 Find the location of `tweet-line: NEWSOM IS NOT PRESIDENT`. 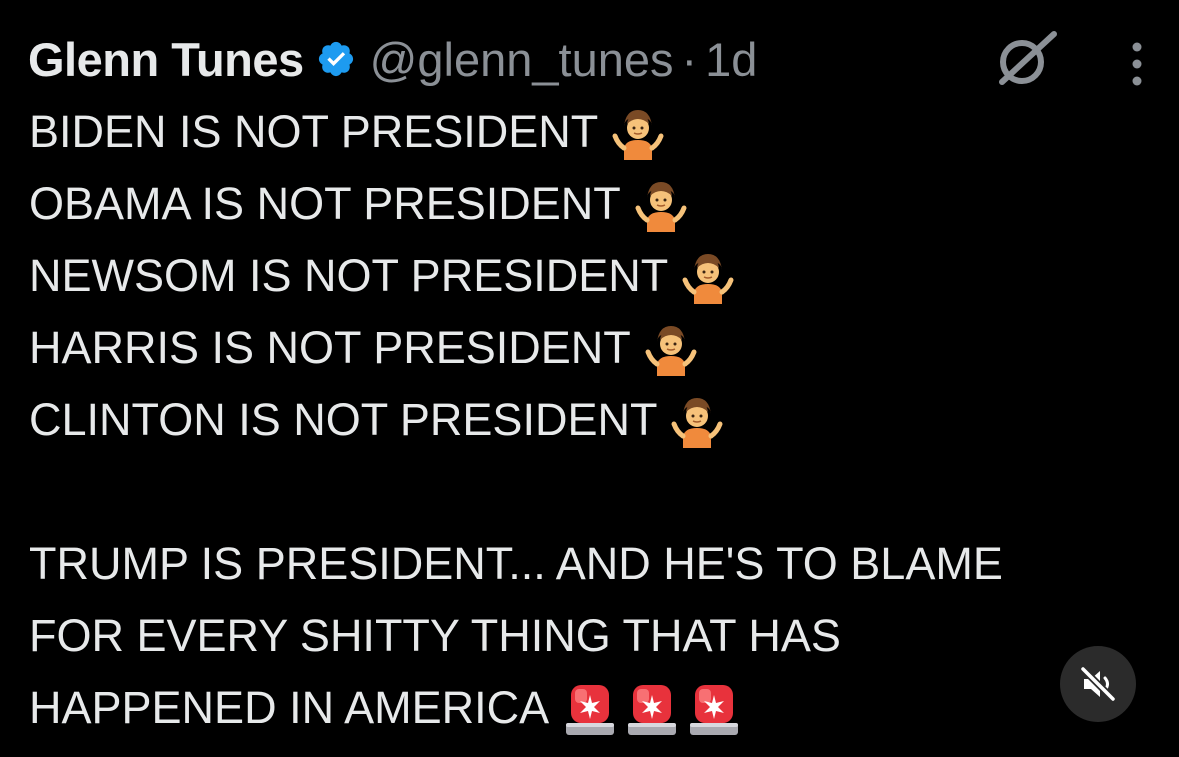

tweet-line: NEWSOM IS NOT PRESIDENT is located at coordinates (594, 276).